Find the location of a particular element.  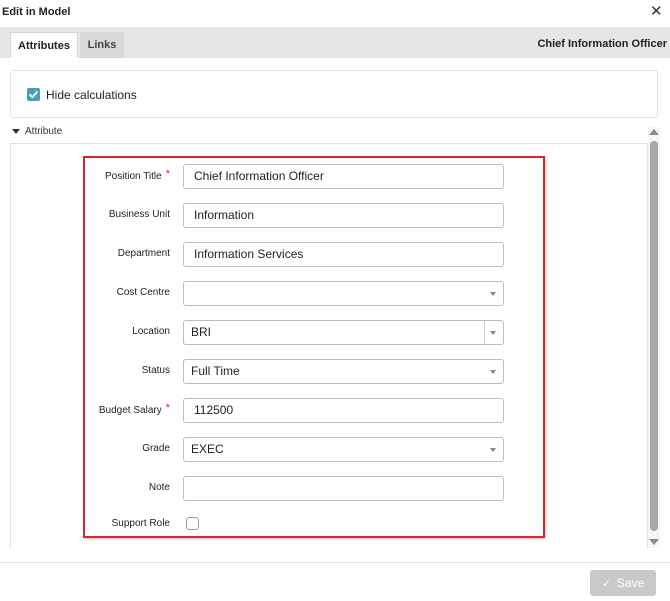

scrollbar is located at coordinates (654, 337).